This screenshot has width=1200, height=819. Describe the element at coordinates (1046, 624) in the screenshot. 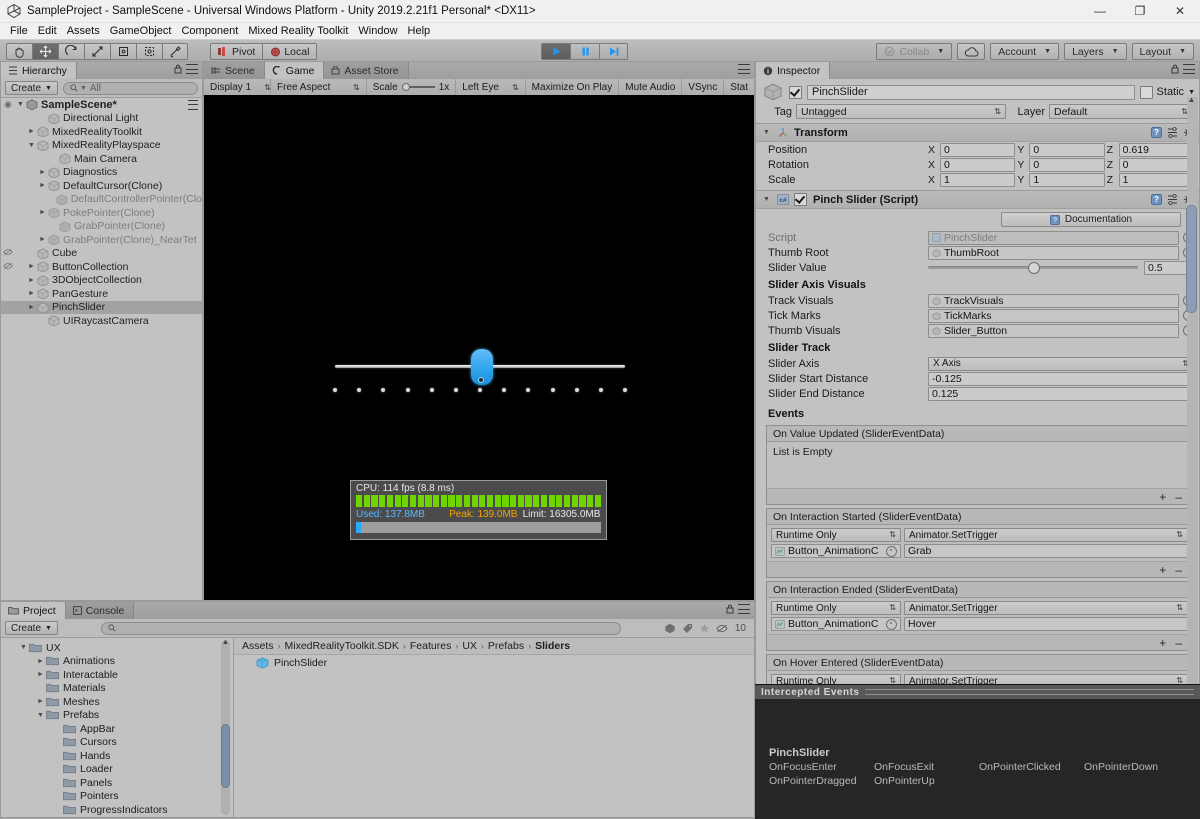

I see `event-argument-input: Hover` at that location.